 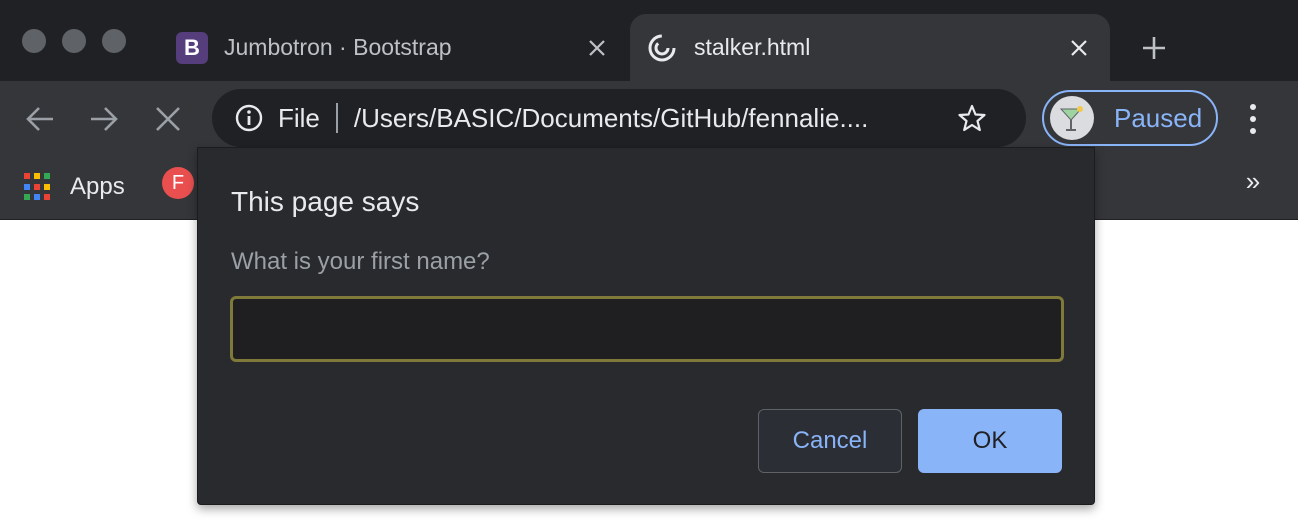 What do you see at coordinates (1158, 117) in the screenshot?
I see `profile-status-label: Paused` at bounding box center [1158, 117].